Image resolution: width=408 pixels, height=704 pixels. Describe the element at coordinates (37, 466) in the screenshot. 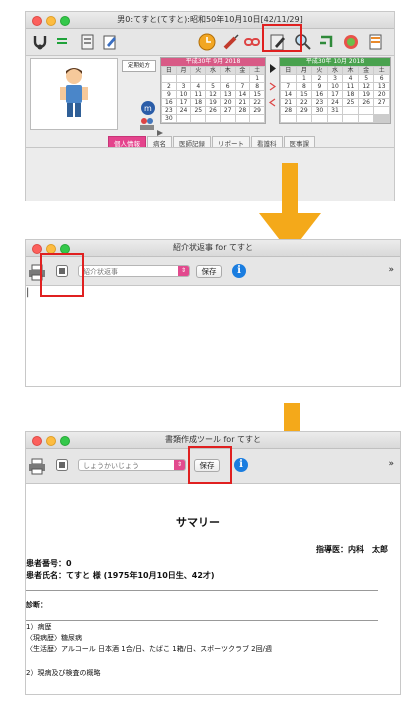

I see `printer-icon` at that location.